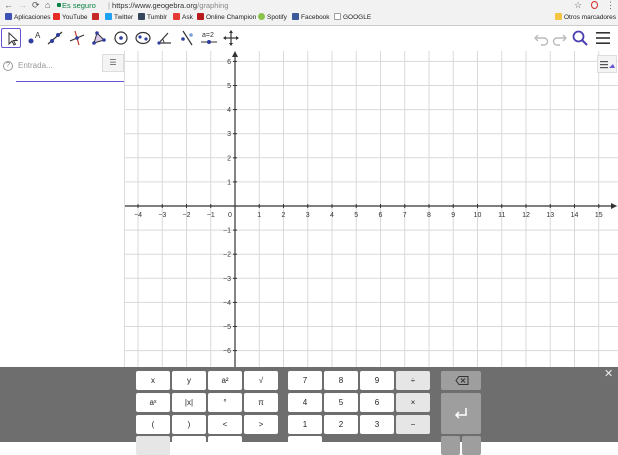 This screenshot has height=455, width=618. Describe the element at coordinates (308, 215) in the screenshot. I see `x-tick-label: 3` at that location.